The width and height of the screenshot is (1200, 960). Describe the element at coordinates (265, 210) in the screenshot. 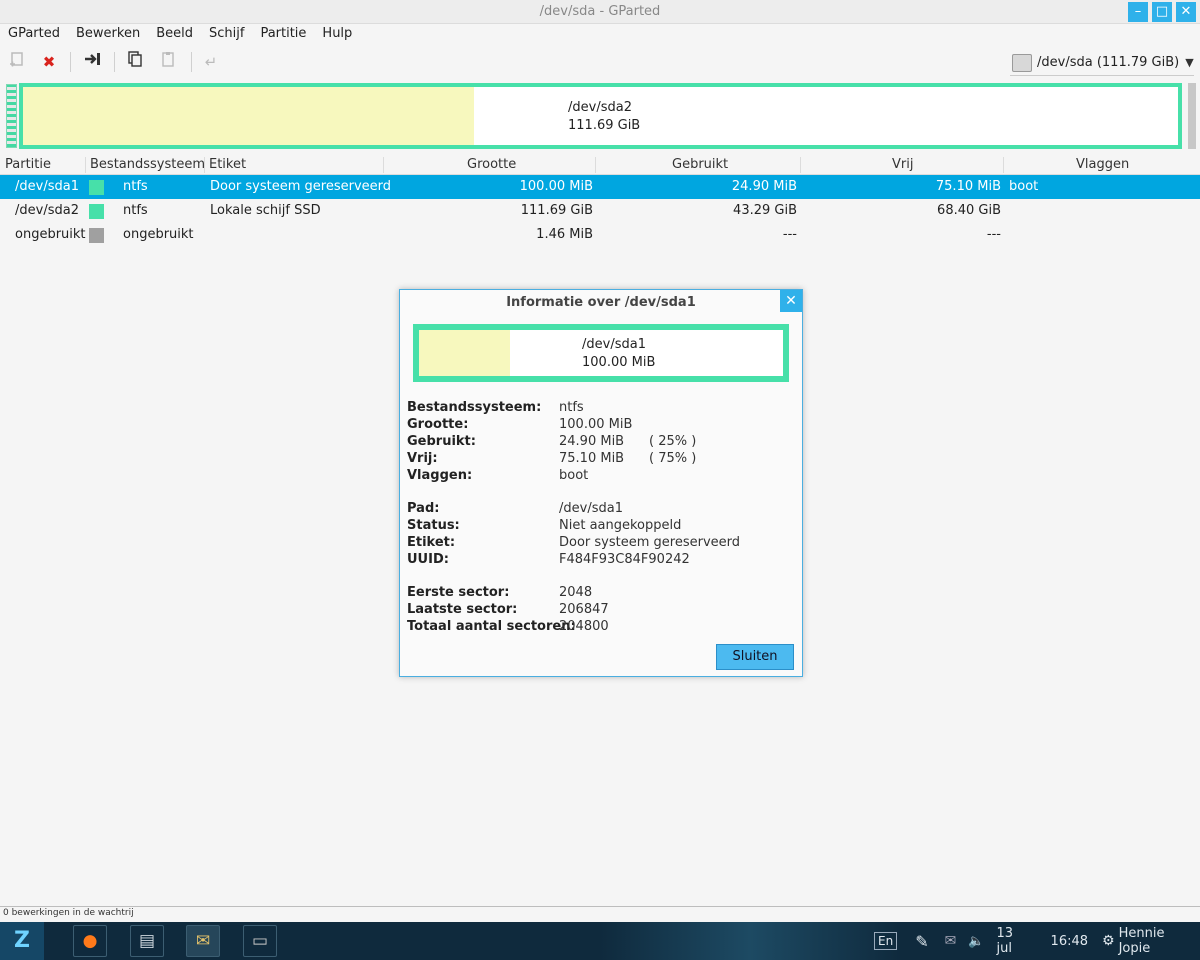

I see `cell-label: Lokale schijf SSD` at that location.